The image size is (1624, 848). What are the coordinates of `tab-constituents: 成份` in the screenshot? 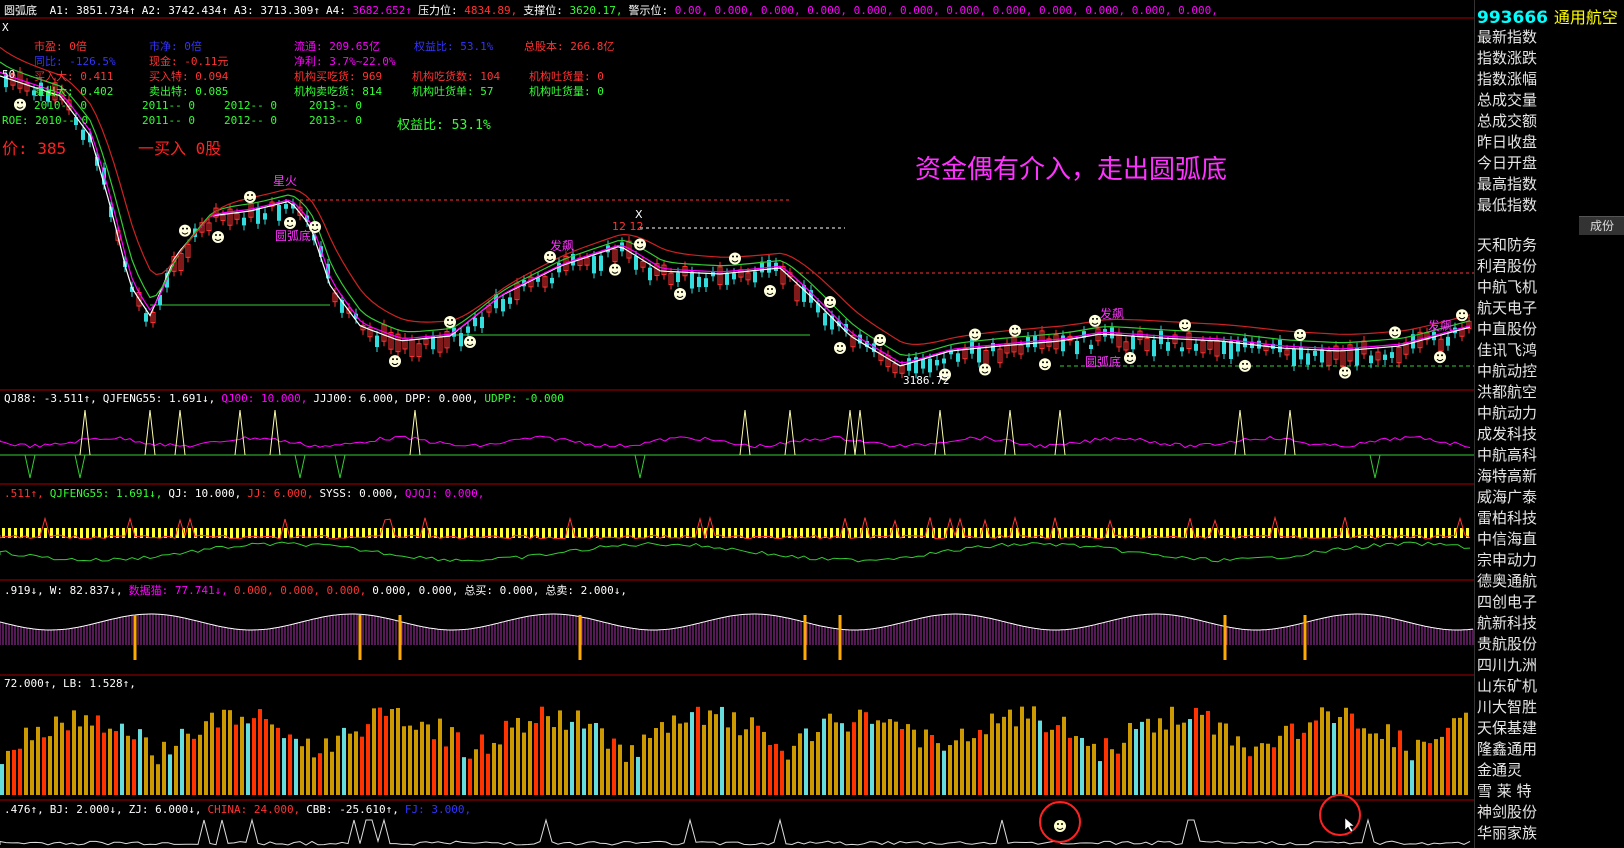 It's located at (1601, 225).